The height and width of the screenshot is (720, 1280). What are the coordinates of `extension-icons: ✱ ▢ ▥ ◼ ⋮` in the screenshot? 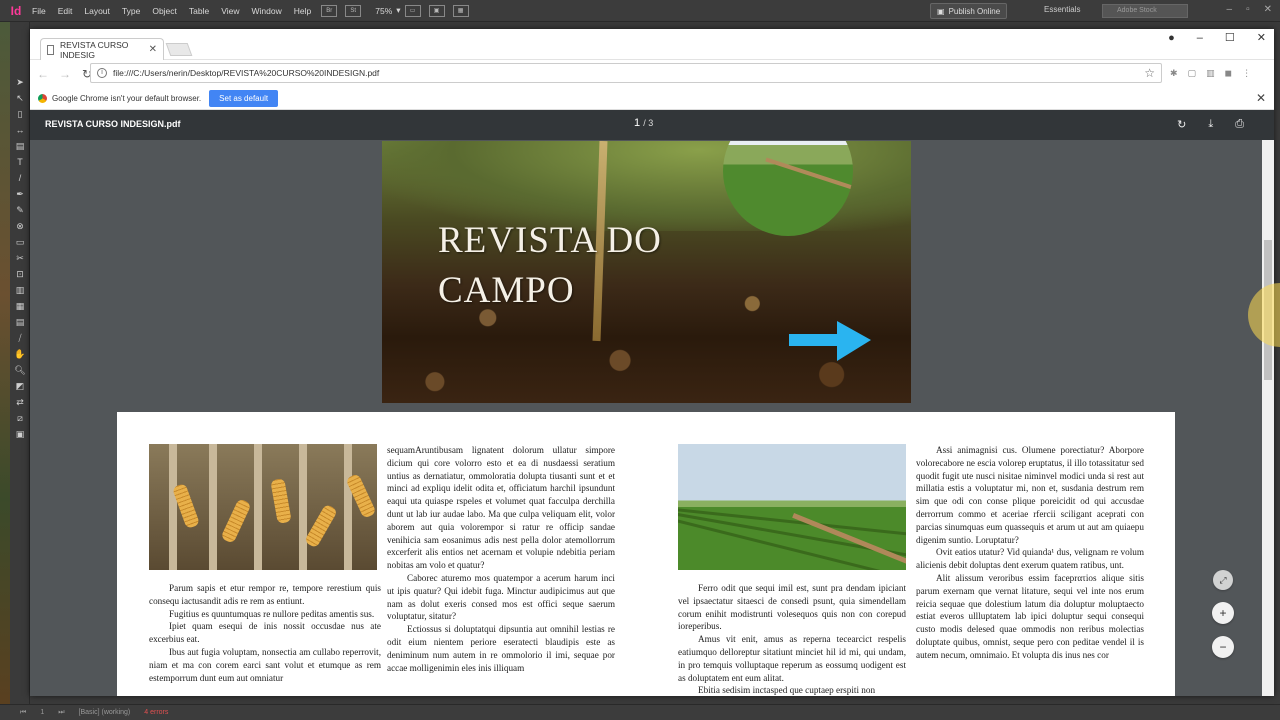 It's located at (1210, 73).